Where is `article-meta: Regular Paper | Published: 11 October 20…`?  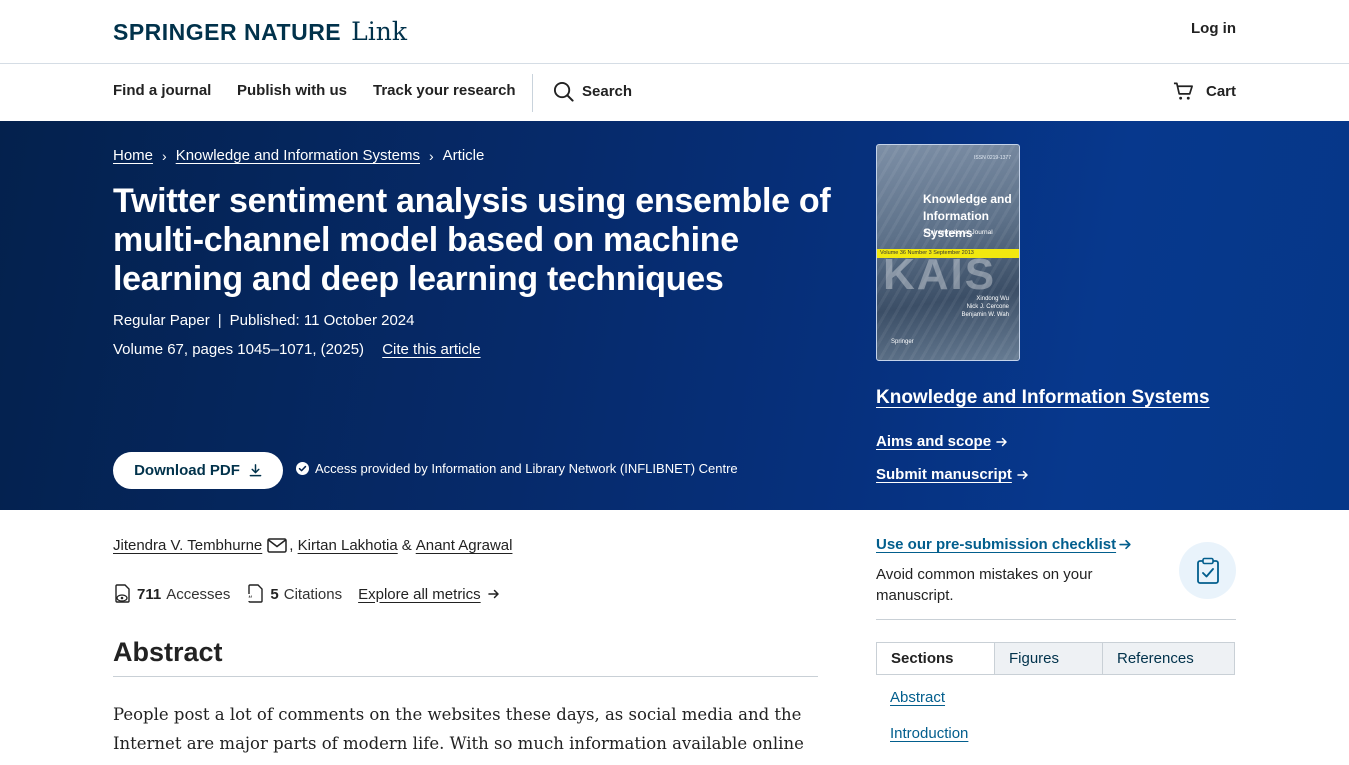 article-meta: Regular Paper | Published: 11 October 20… is located at coordinates (264, 320).